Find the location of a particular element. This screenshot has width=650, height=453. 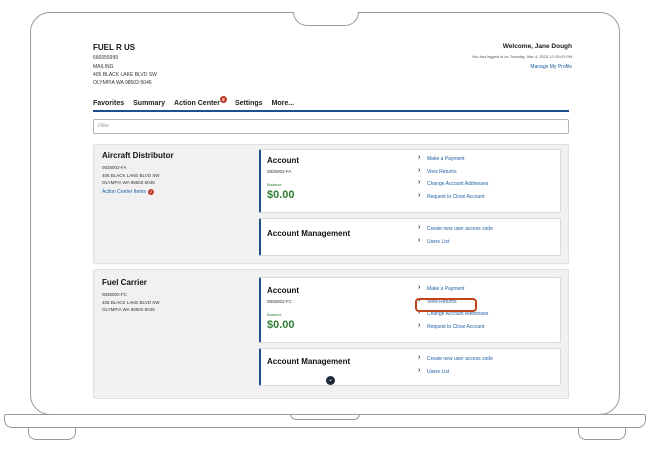

view-returns-link: View Returns is located at coordinates (453, 175).